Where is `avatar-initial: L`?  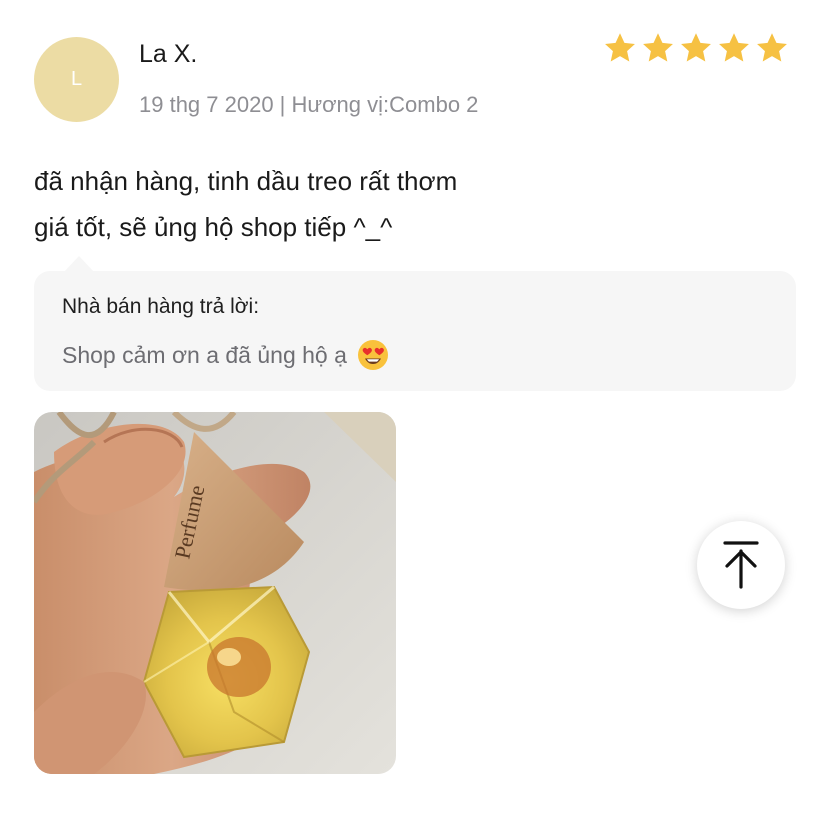 avatar-initial: L is located at coordinates (76, 79).